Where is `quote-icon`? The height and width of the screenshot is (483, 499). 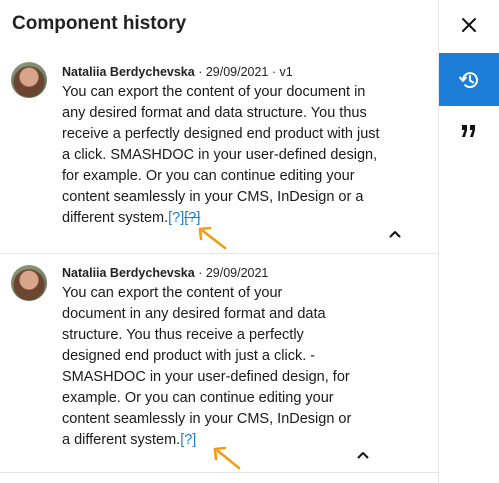 quote-icon is located at coordinates (468, 131).